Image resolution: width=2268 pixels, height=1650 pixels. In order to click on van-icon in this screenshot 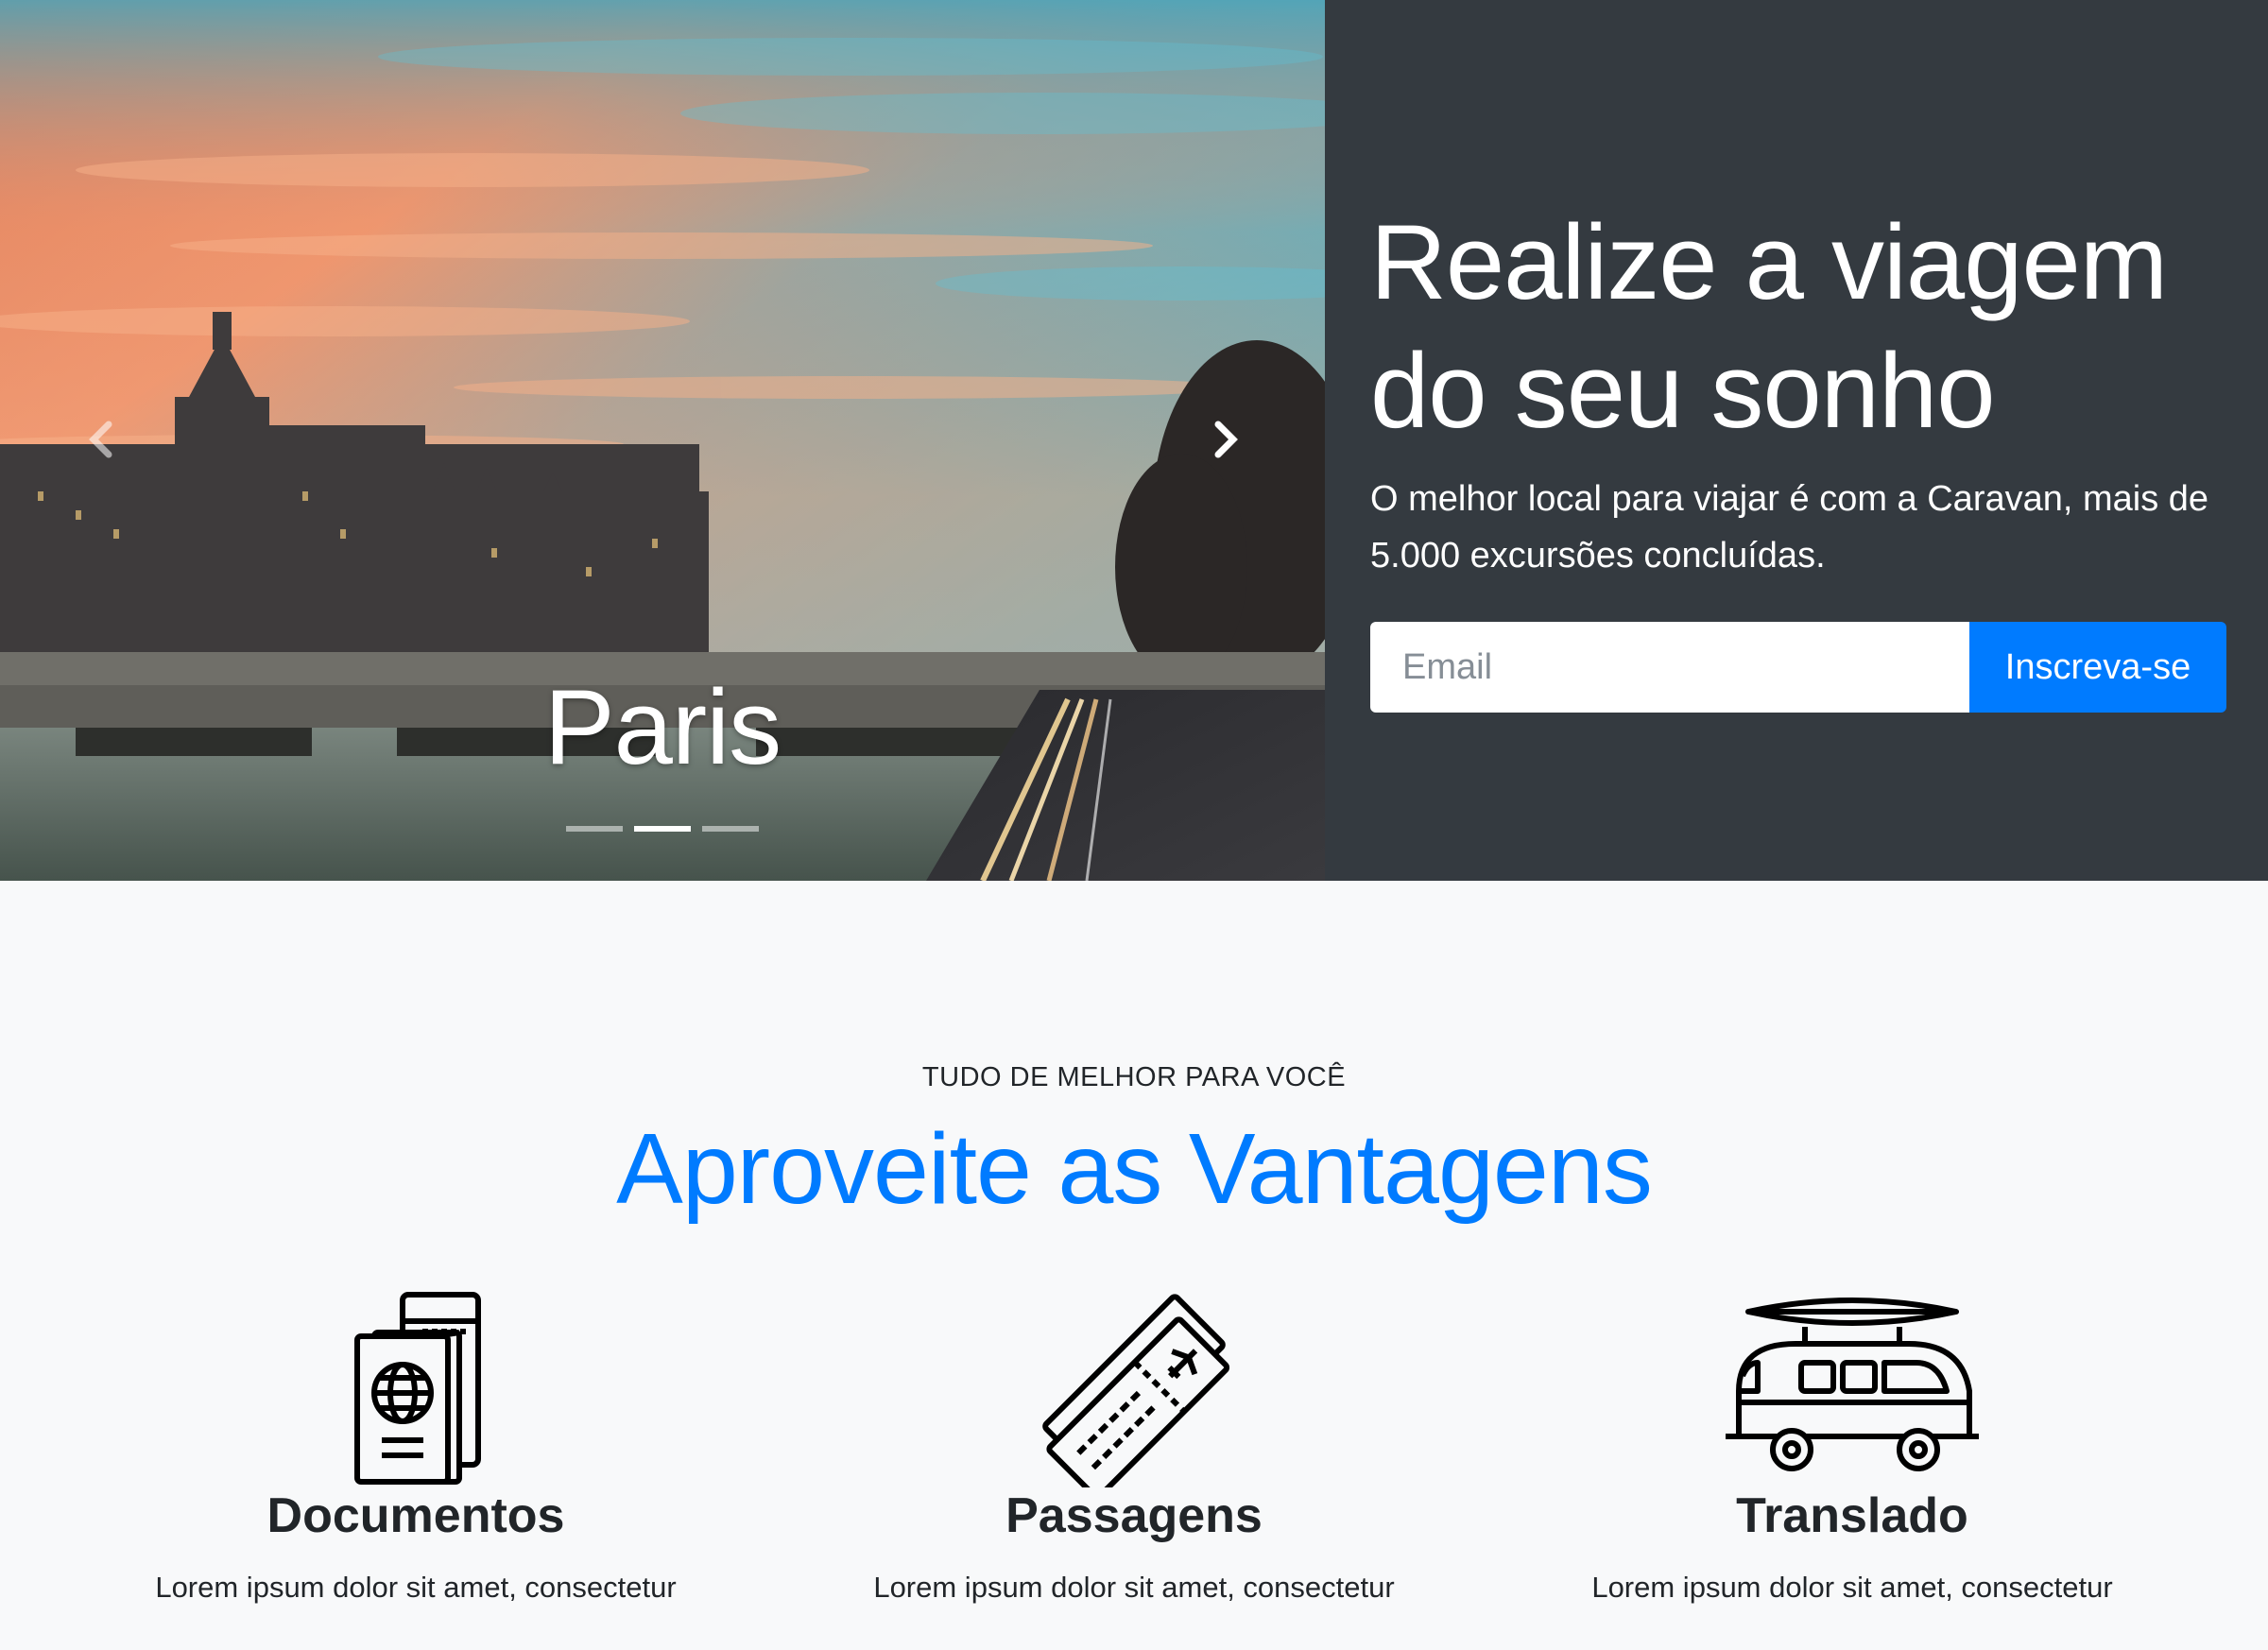, I will do `click(1852, 1384)`.